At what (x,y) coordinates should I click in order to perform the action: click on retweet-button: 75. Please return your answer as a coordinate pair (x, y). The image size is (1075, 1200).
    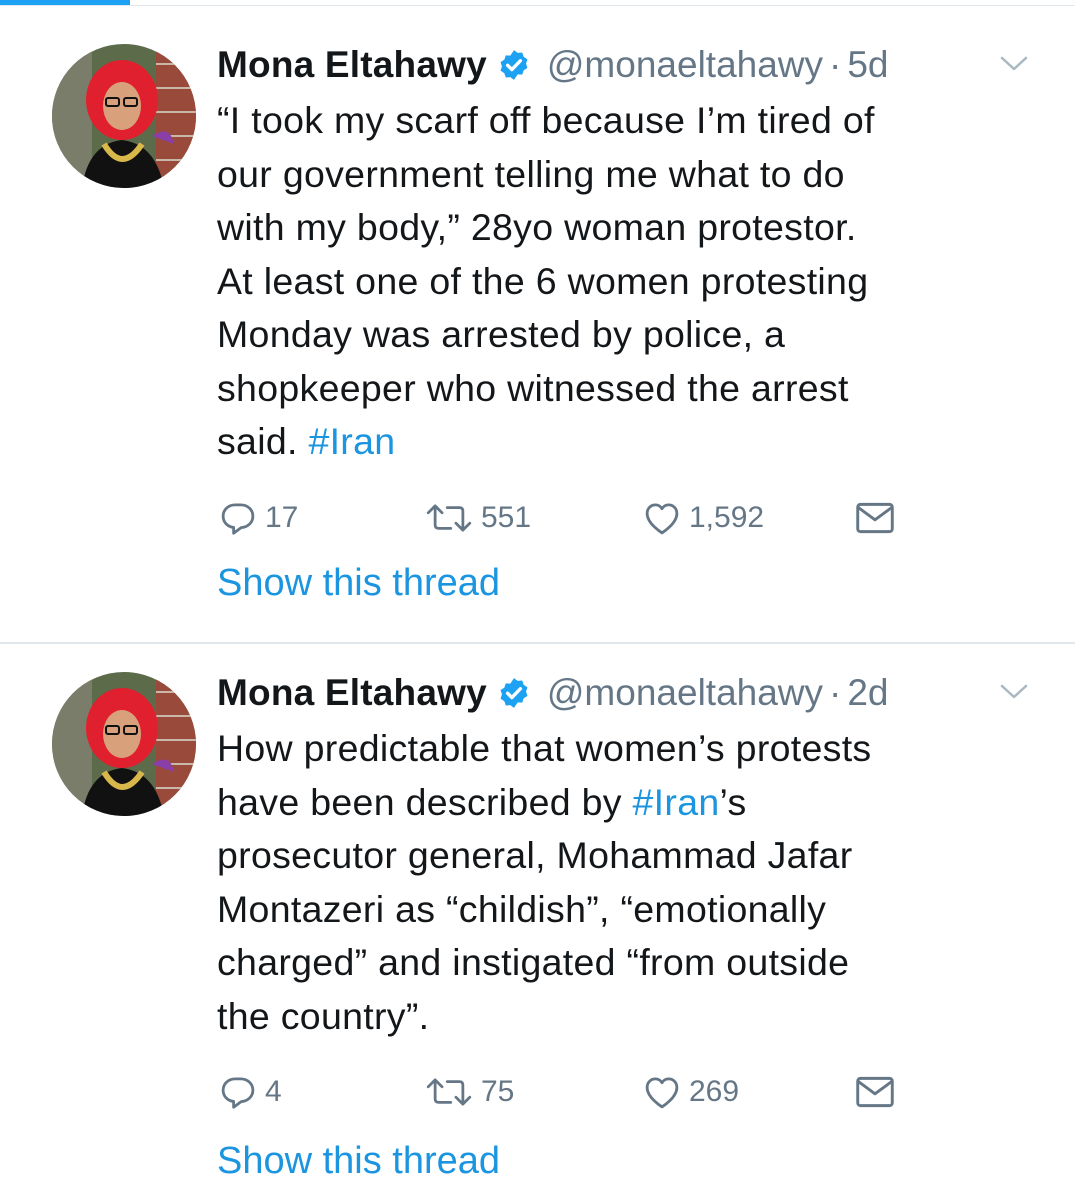
    Looking at the image, I should click on (468, 1092).